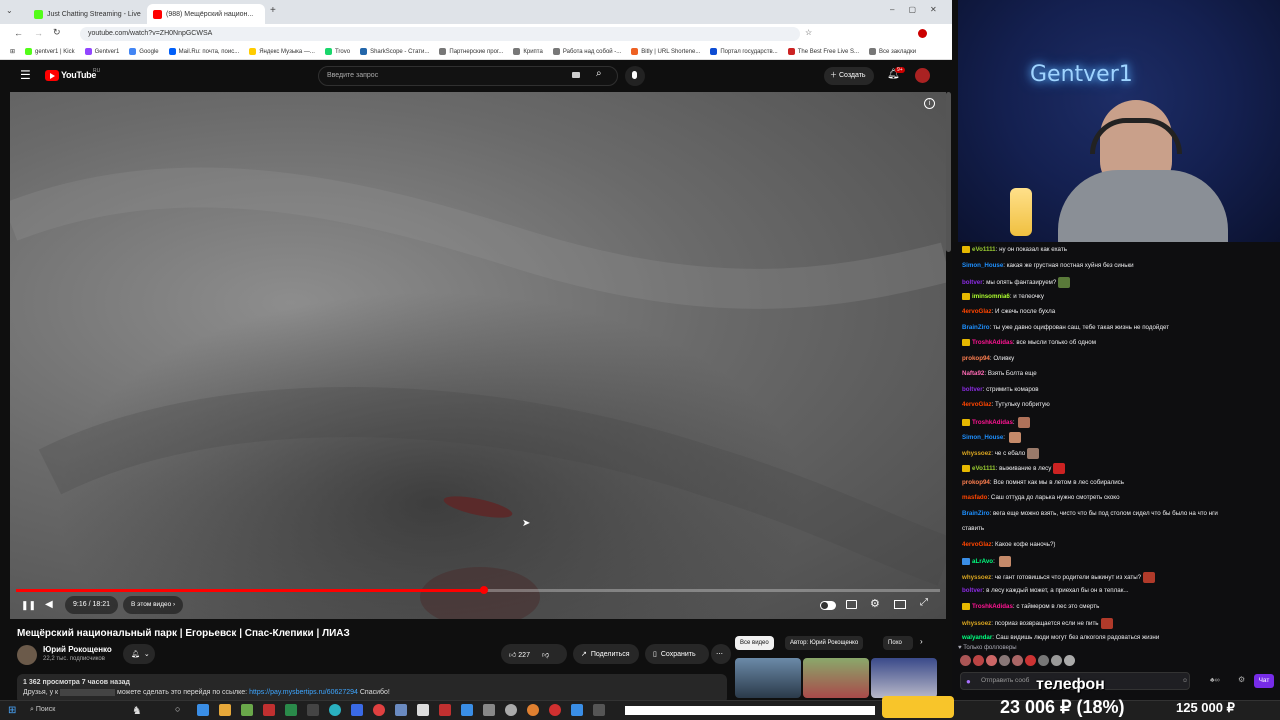  What do you see at coordinates (27, 655) in the screenshot?
I see `channel-avatar` at bounding box center [27, 655].